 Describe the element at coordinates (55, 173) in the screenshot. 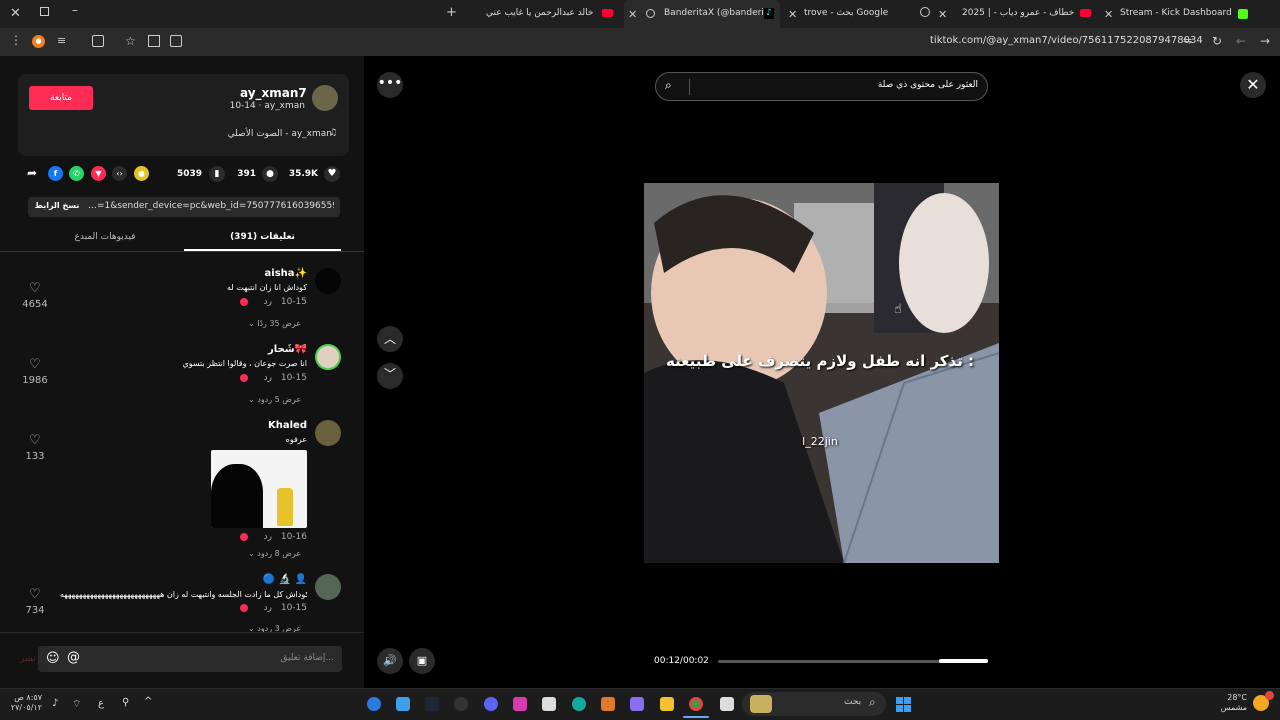

I see `facebook-icon: f` at that location.